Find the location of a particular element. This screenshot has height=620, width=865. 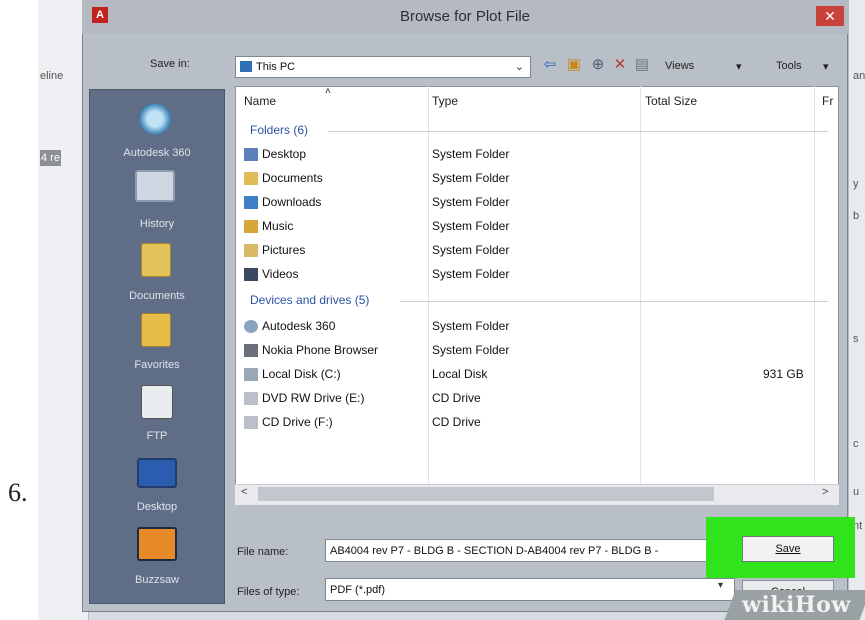

save-in-dropdown: This PC ⌄ is located at coordinates (383, 67).